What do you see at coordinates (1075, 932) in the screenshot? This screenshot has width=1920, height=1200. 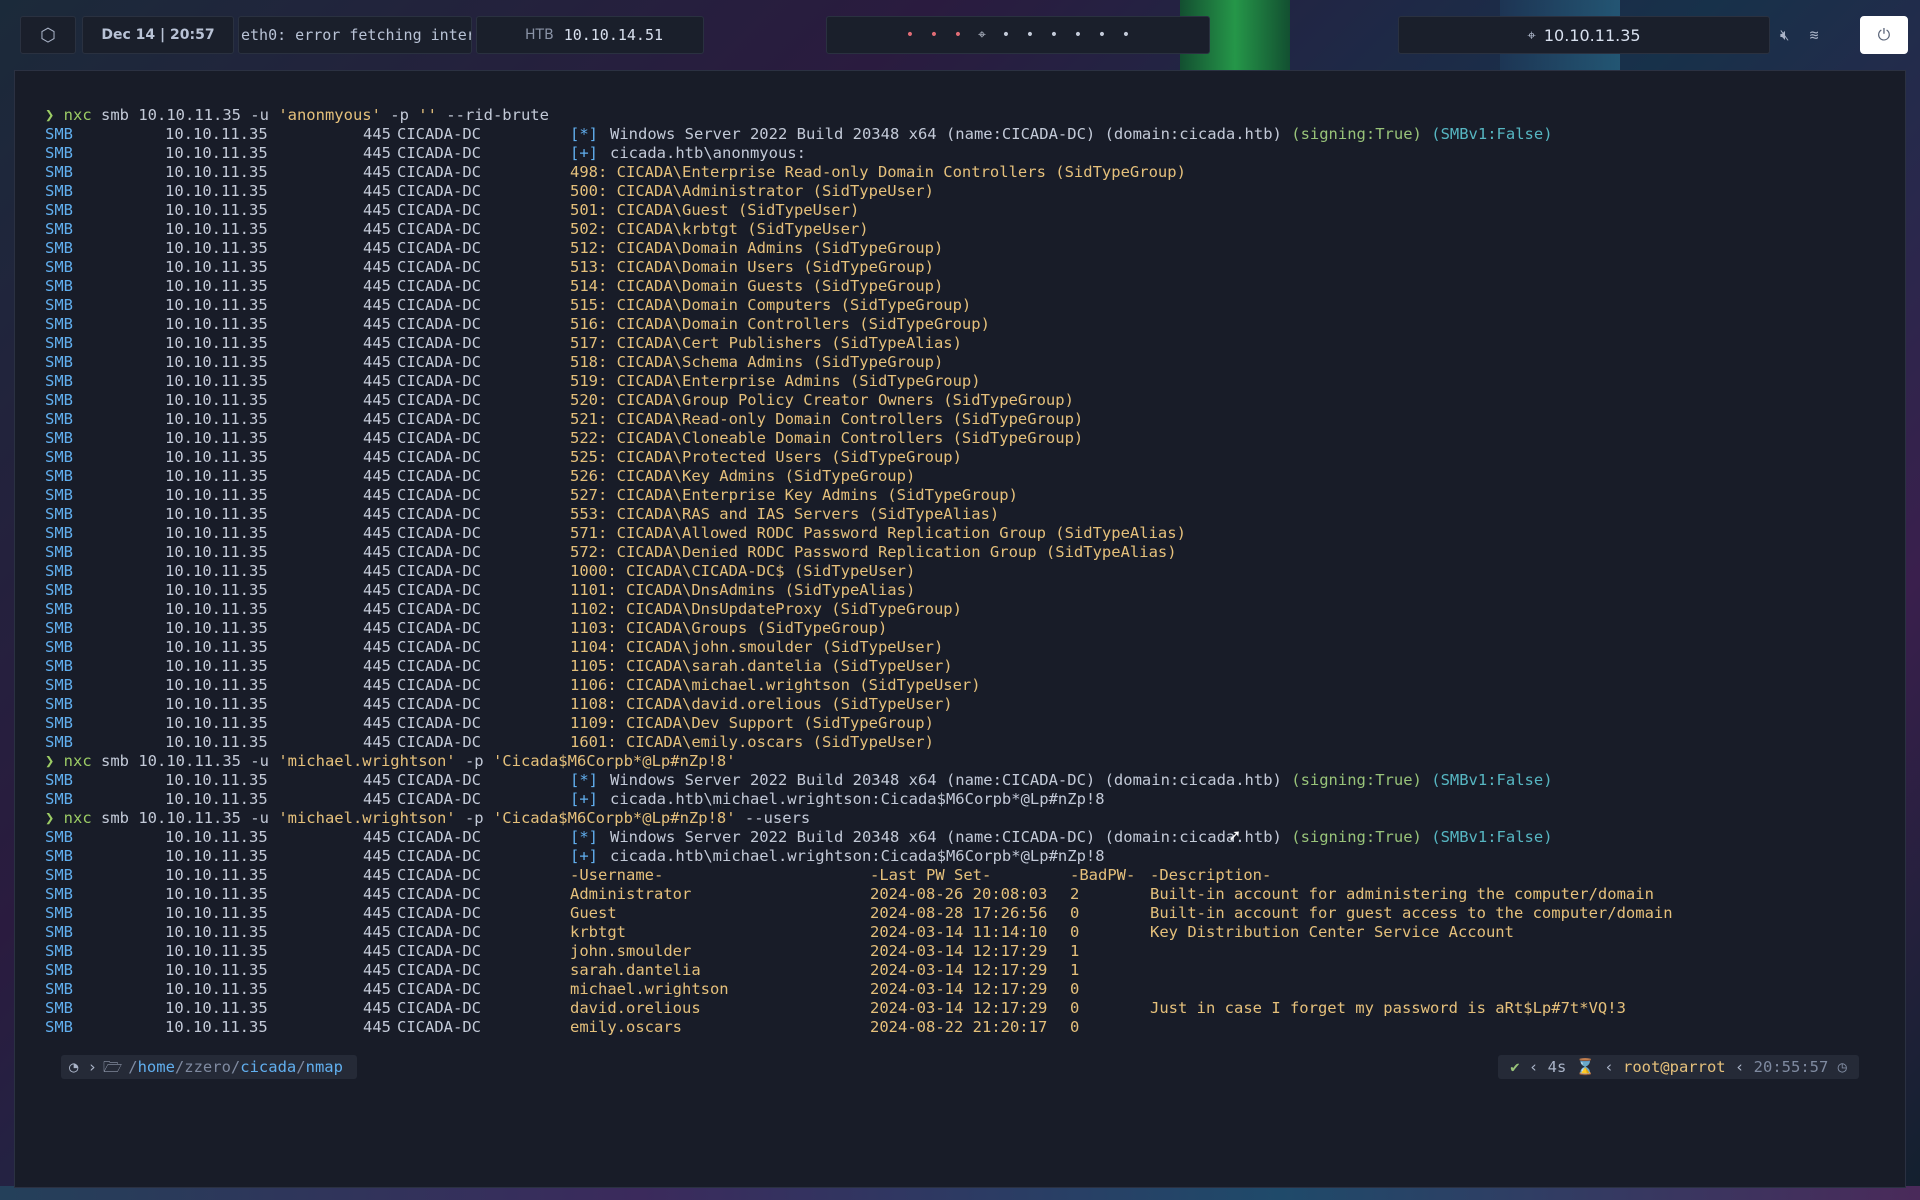 I see `user-bad-pw: 0` at bounding box center [1075, 932].